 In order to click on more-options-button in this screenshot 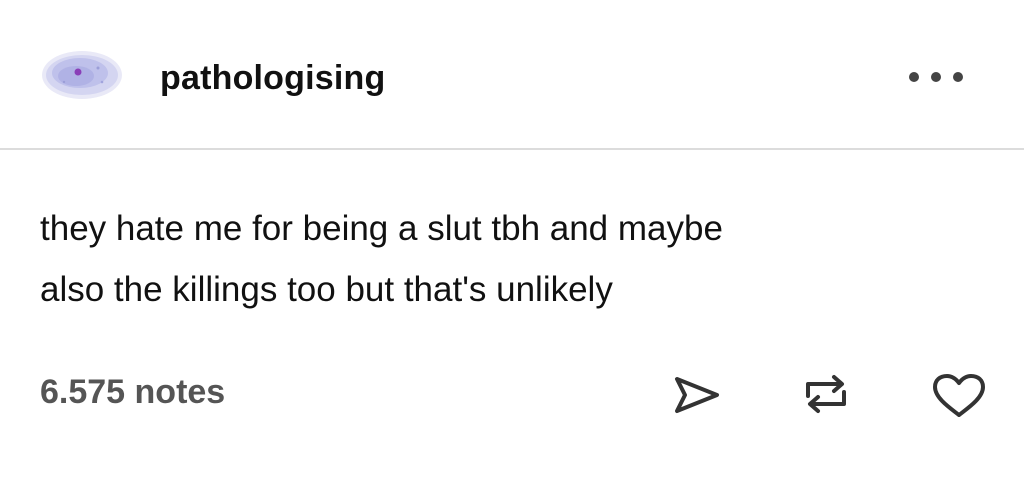, I will do `click(936, 77)`.